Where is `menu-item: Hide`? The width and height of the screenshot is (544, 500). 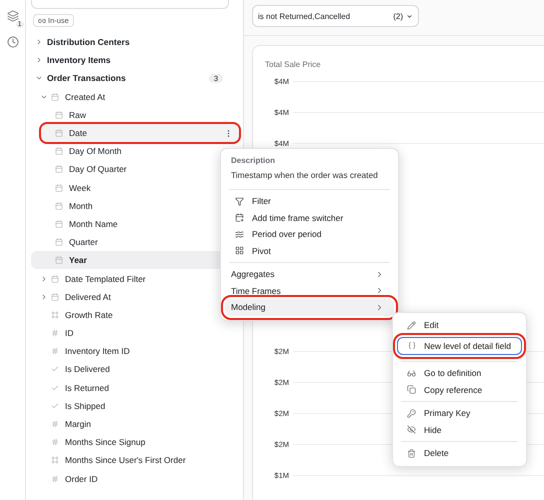
menu-item: Hide is located at coordinates (459, 430).